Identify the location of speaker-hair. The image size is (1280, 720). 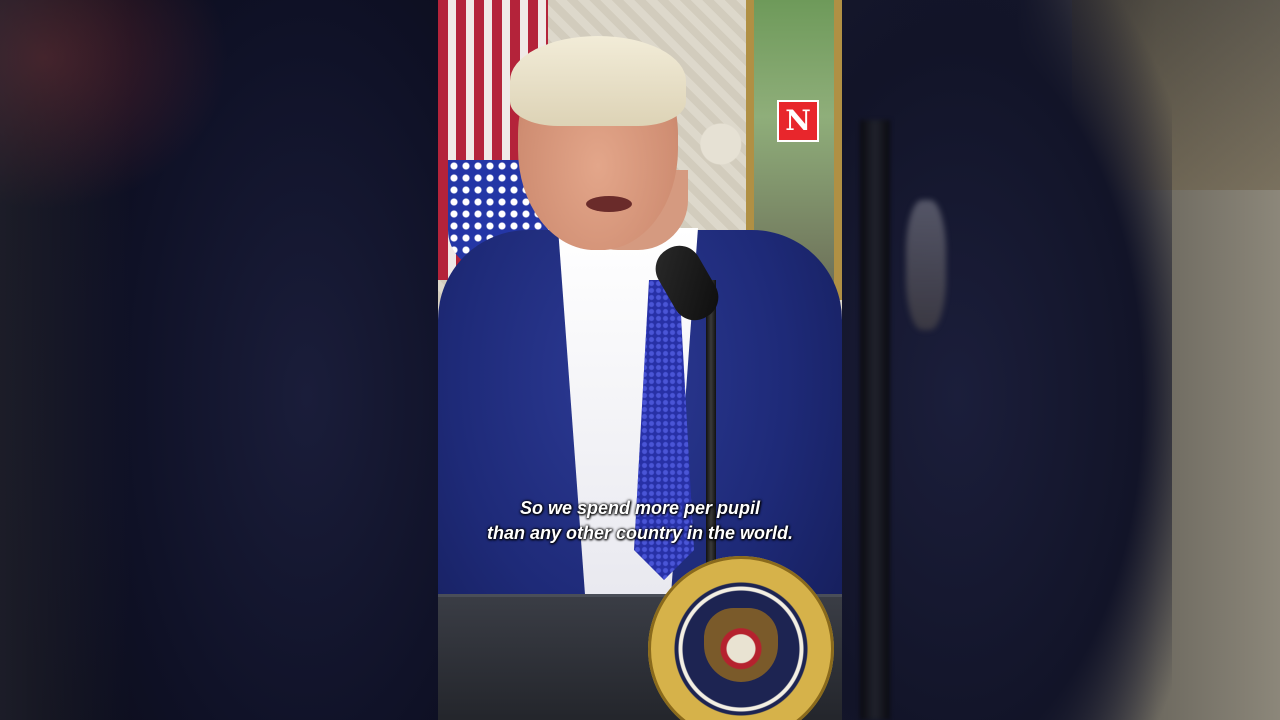
(598, 81).